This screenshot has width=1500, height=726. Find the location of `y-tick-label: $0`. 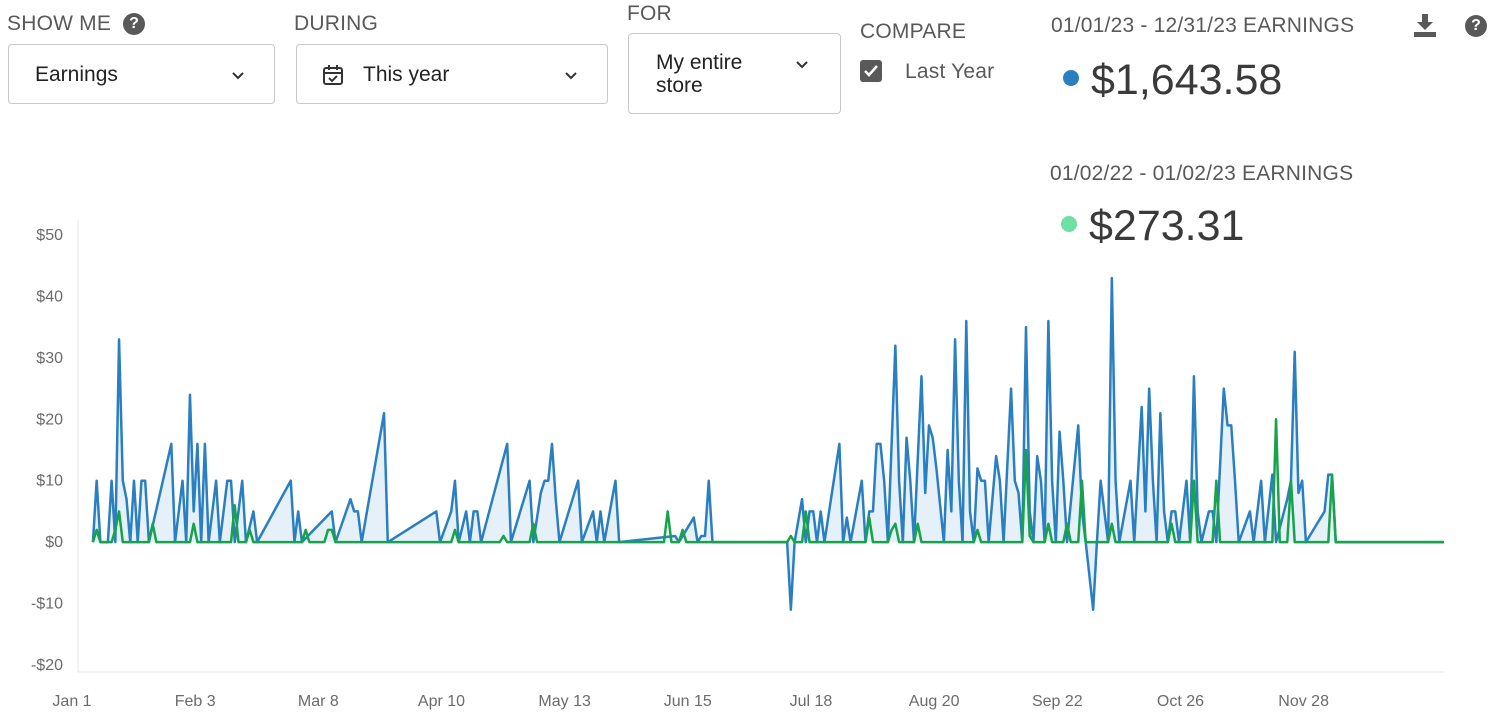

y-tick-label: $0 is located at coordinates (54, 542).